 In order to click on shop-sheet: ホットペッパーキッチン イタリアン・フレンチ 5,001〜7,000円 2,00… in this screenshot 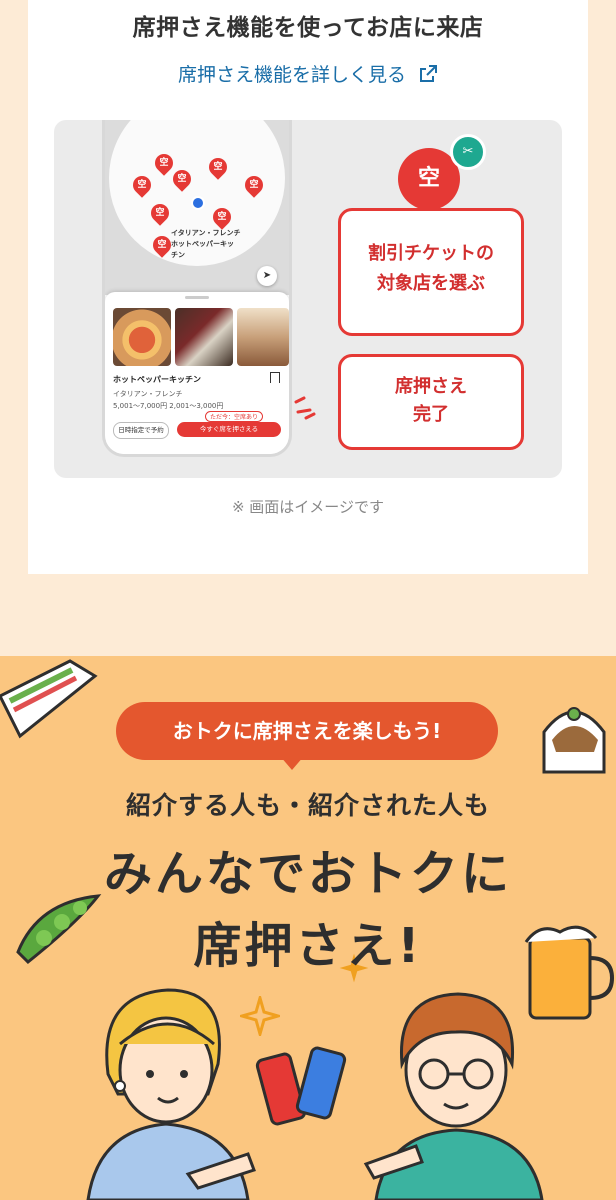, I will do `click(197, 373)`.